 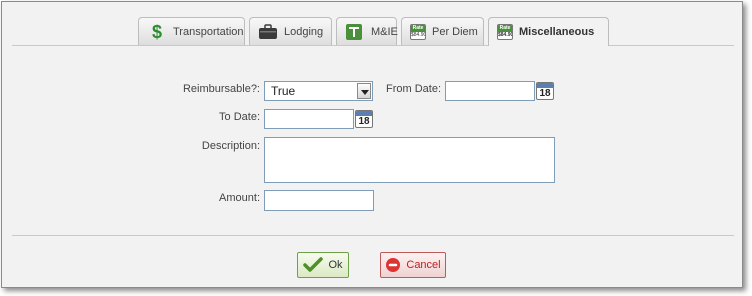 What do you see at coordinates (413, 89) in the screenshot?
I see `from-date-label: From Date:` at bounding box center [413, 89].